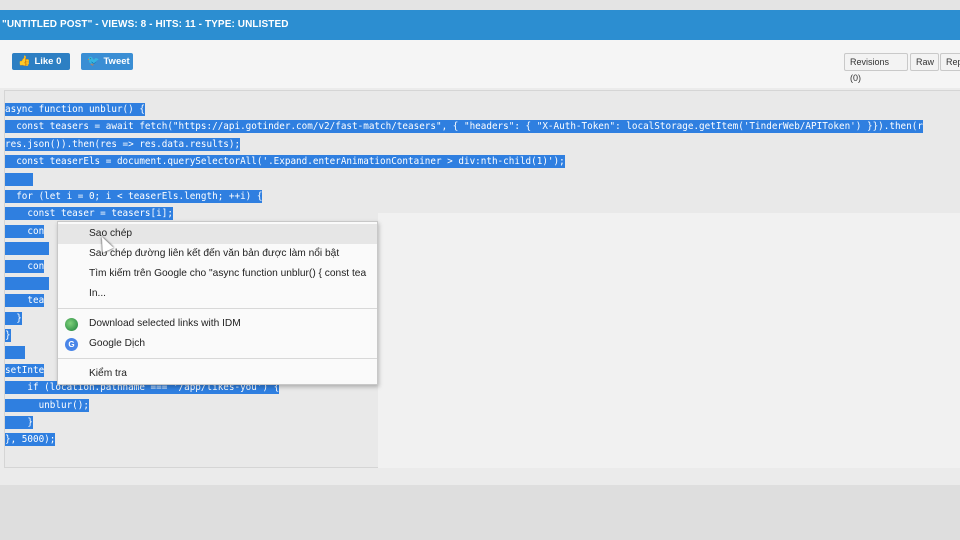 This screenshot has width=960, height=540. I want to click on menu-item-inspect: Kiểm tra, so click(217, 374).